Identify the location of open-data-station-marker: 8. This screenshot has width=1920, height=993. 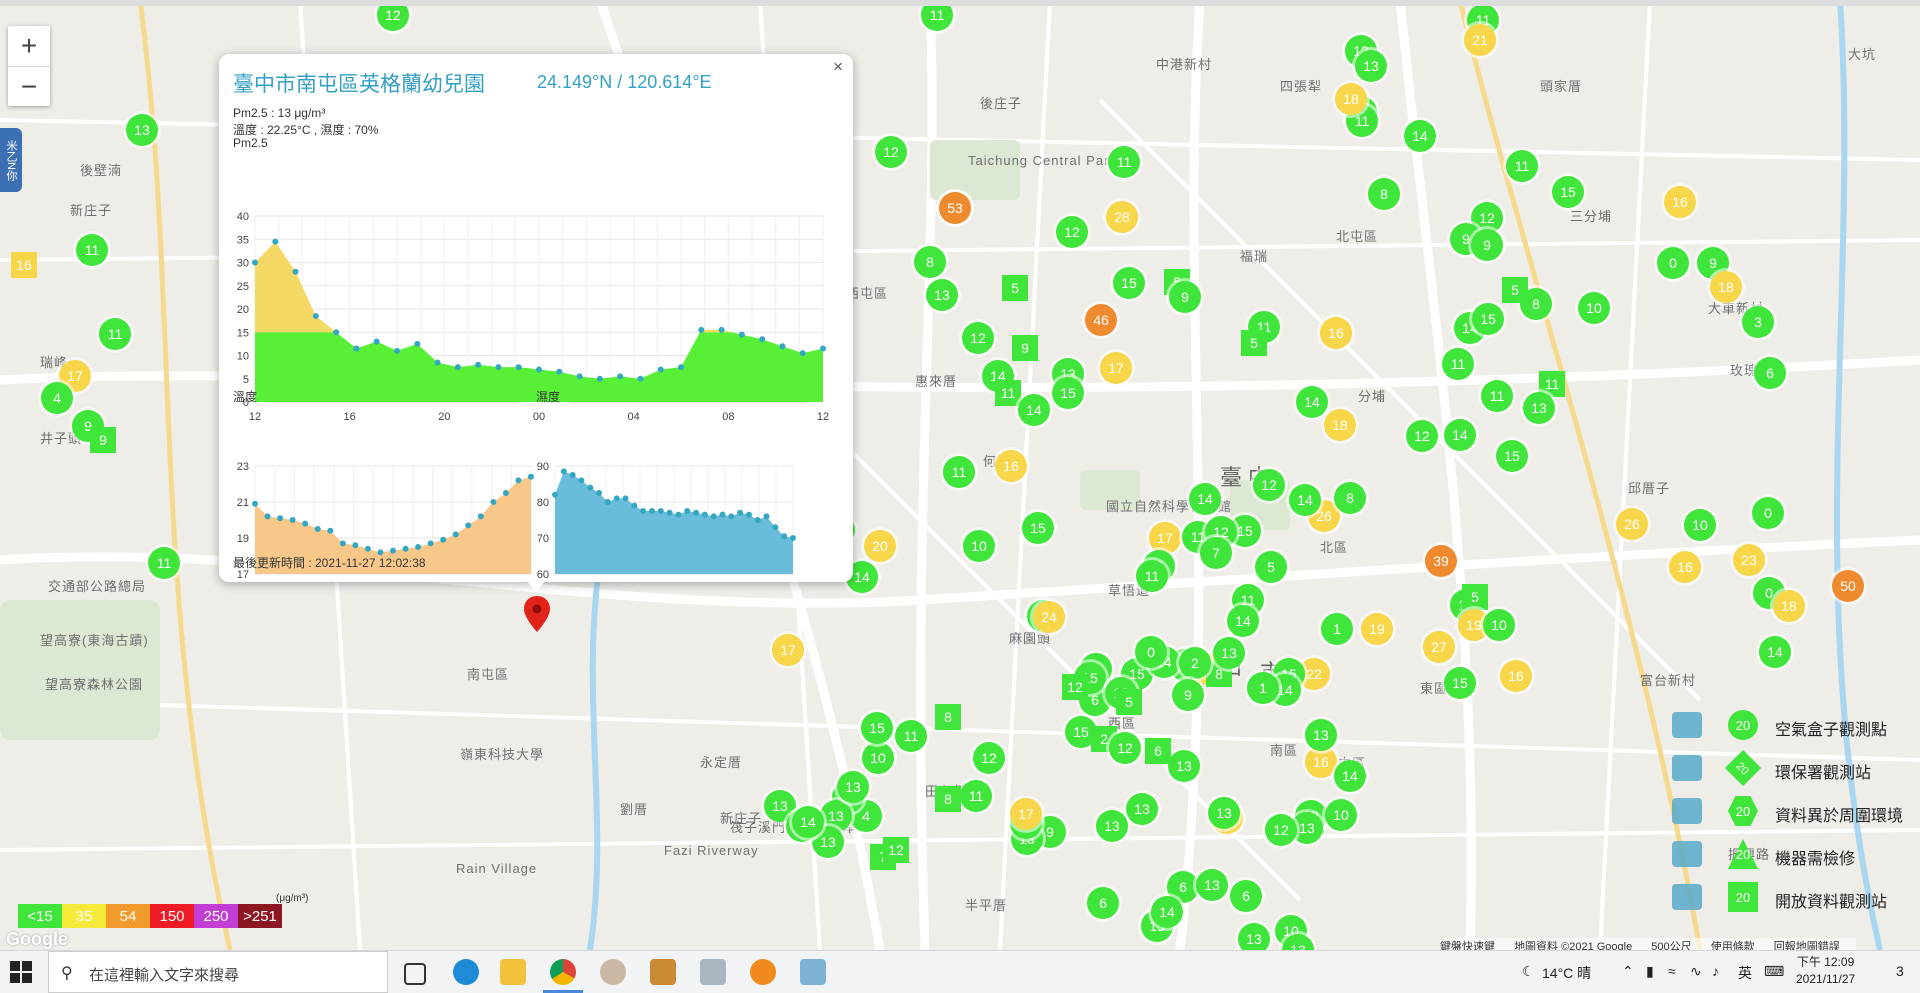
(948, 799).